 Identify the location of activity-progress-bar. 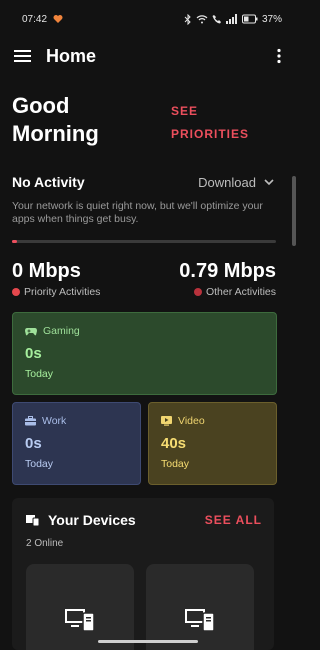
(144, 241).